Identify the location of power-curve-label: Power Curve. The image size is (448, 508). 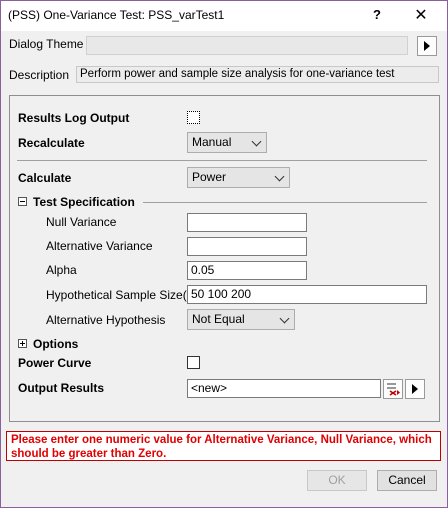
(55, 363).